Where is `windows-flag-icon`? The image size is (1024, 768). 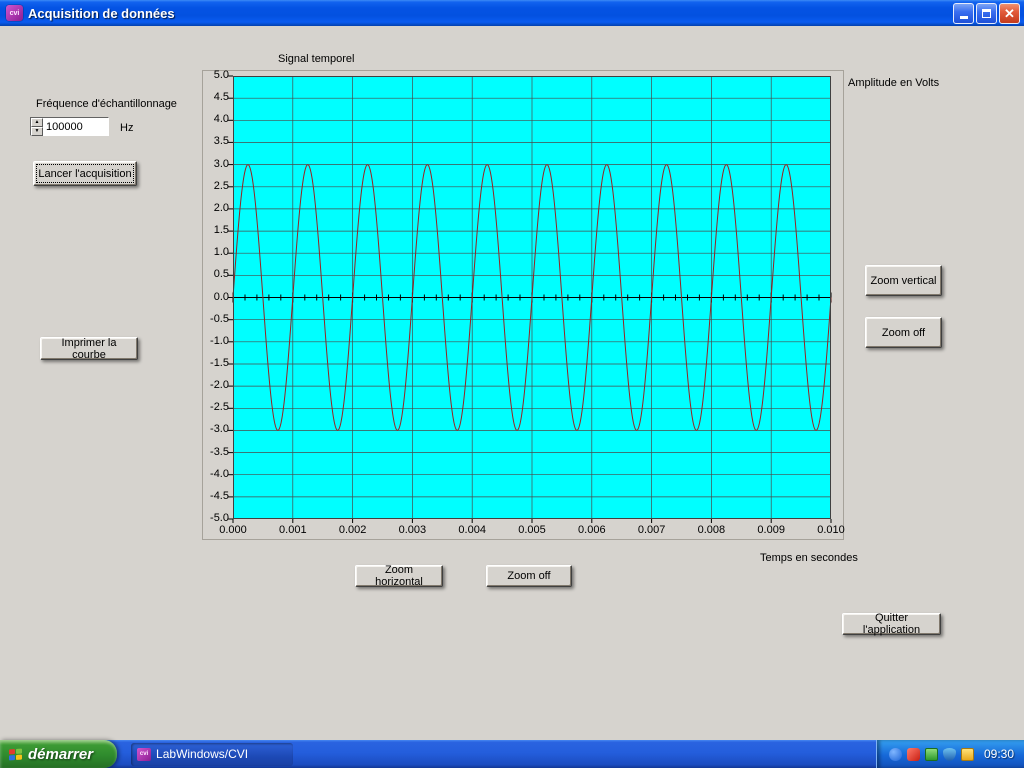 windows-flag-icon is located at coordinates (15, 754).